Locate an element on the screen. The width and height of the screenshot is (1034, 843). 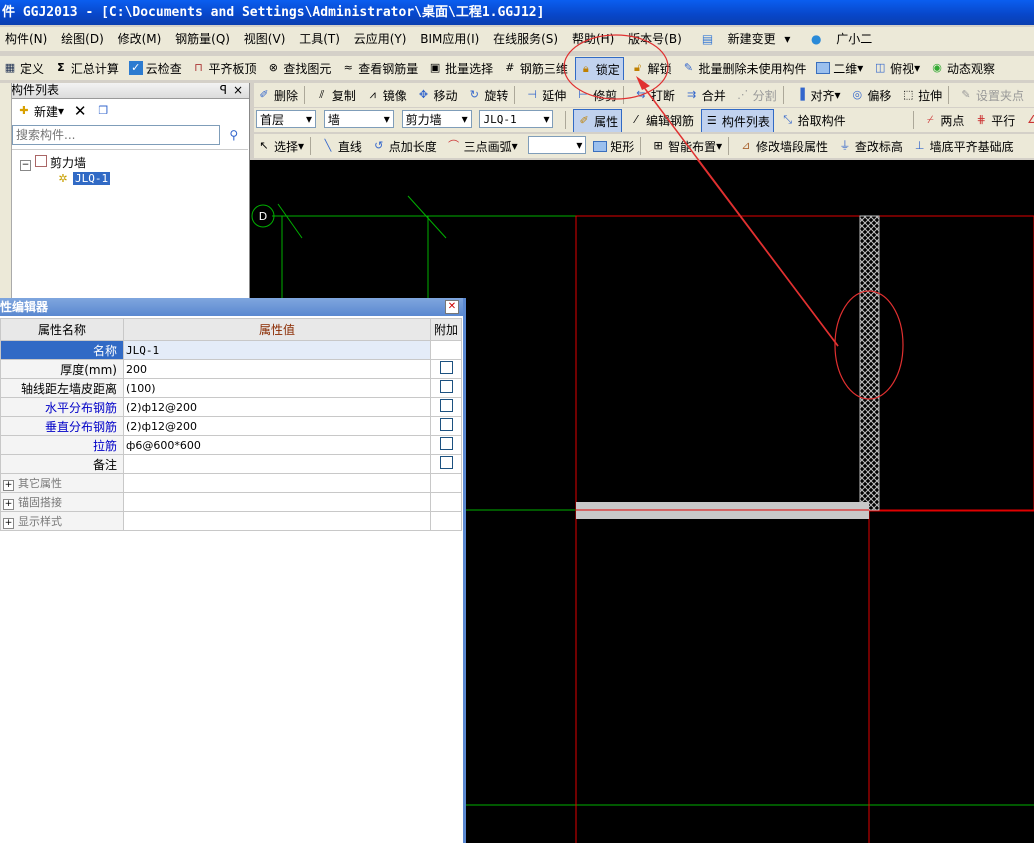
merge-button: ⇉ 合并 is located at coordinates (705, 95).